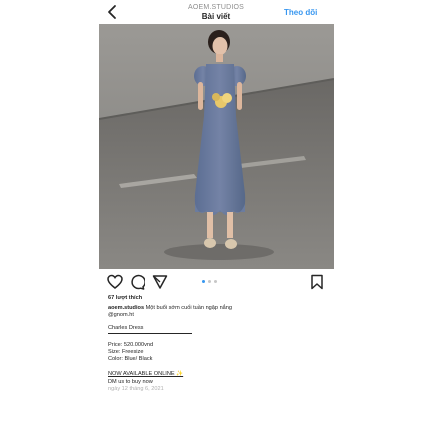 The height and width of the screenshot is (433, 433). I want to click on caption-mention: @gnom.ht, so click(223, 315).